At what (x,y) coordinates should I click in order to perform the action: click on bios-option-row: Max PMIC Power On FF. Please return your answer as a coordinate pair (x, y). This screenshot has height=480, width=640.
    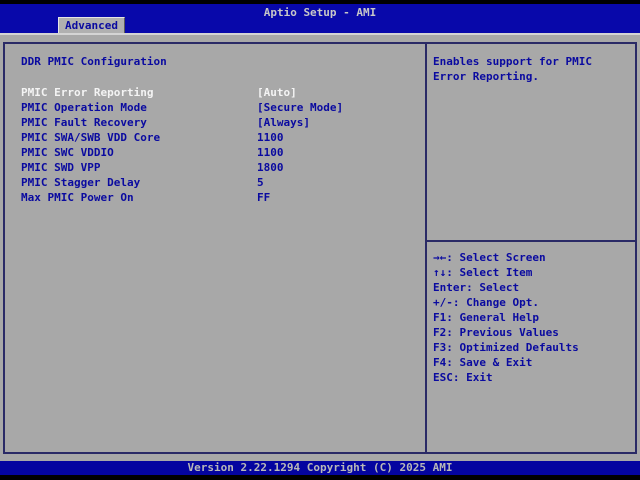
    Looking at the image, I should click on (223, 197).